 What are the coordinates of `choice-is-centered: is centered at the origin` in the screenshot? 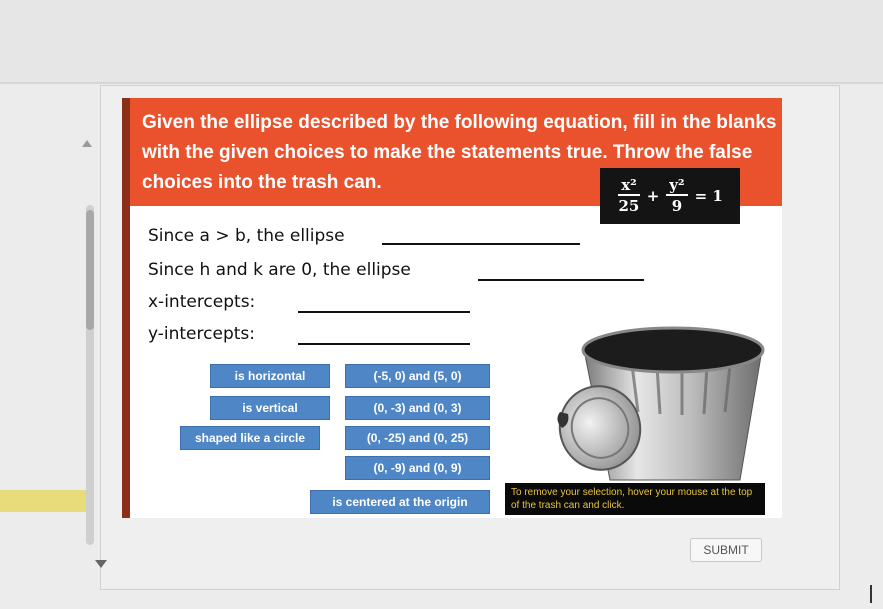 It's located at (400, 502).